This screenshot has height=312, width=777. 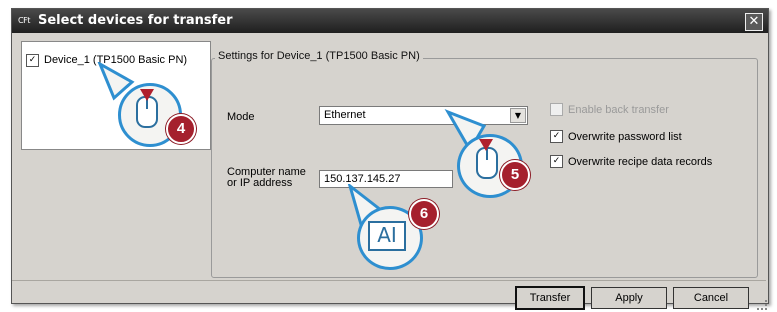 I want to click on button-separator, so click(x=389, y=280).